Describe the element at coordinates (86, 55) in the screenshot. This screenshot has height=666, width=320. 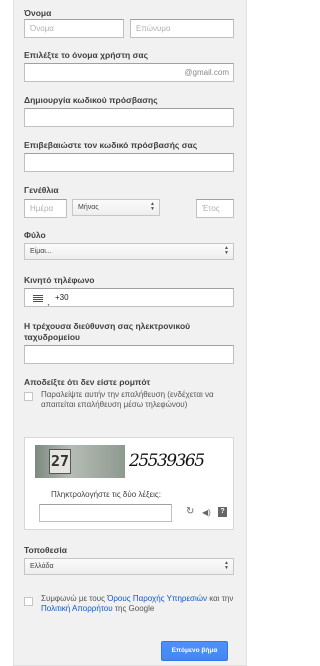
I see `username-label: Επιλέξτε το όνομα χρήστη σας` at that location.